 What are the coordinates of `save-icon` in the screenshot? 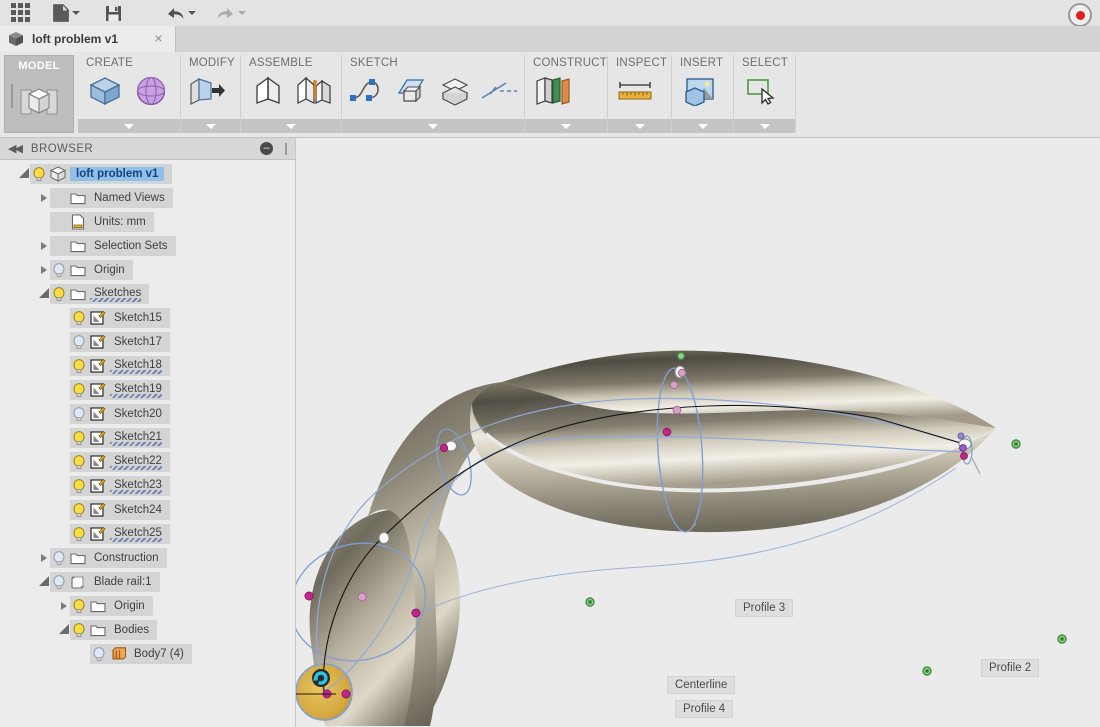 It's located at (113, 13).